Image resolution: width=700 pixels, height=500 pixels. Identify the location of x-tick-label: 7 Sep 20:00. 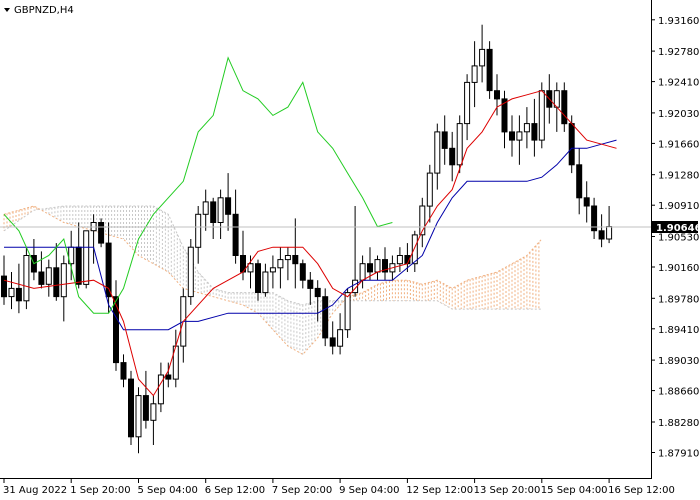
(302, 490).